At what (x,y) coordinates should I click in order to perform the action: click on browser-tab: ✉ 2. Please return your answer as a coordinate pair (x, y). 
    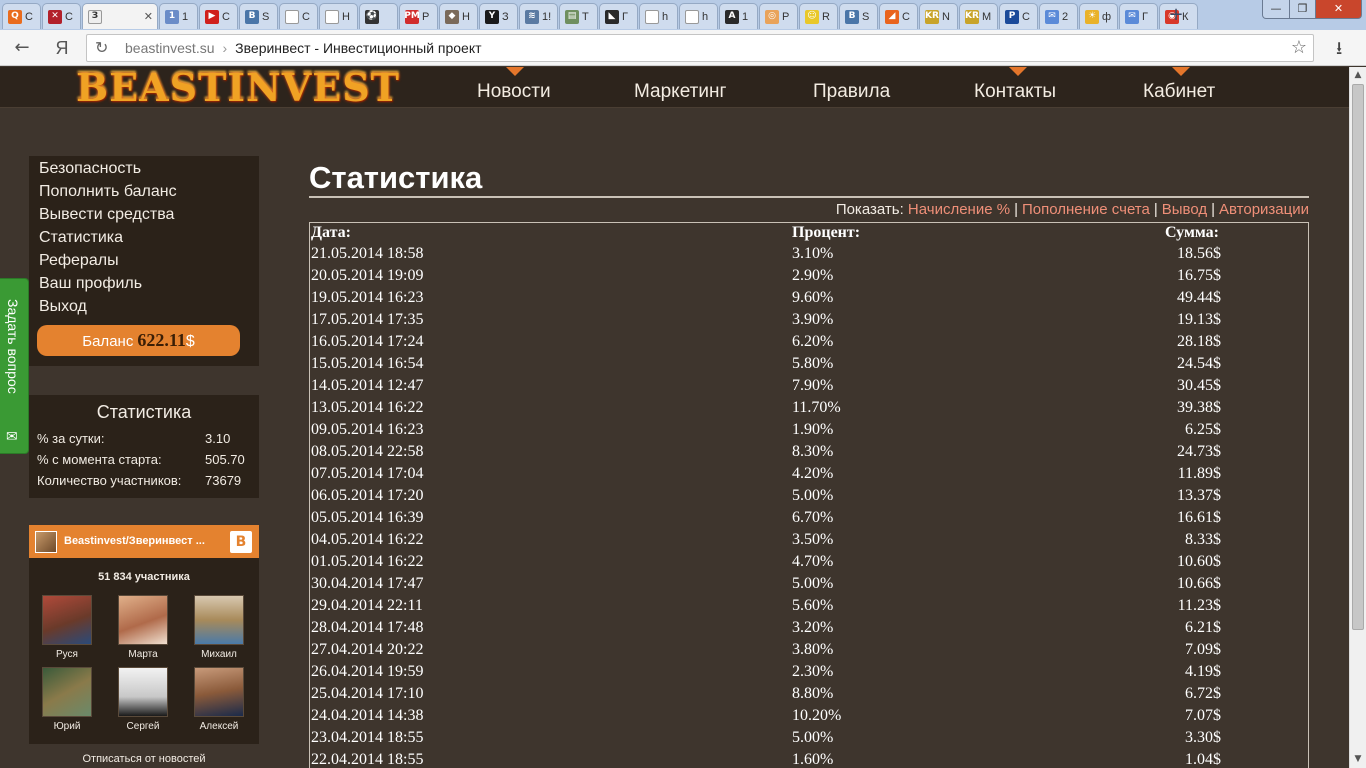
    Looking at the image, I should click on (1058, 16).